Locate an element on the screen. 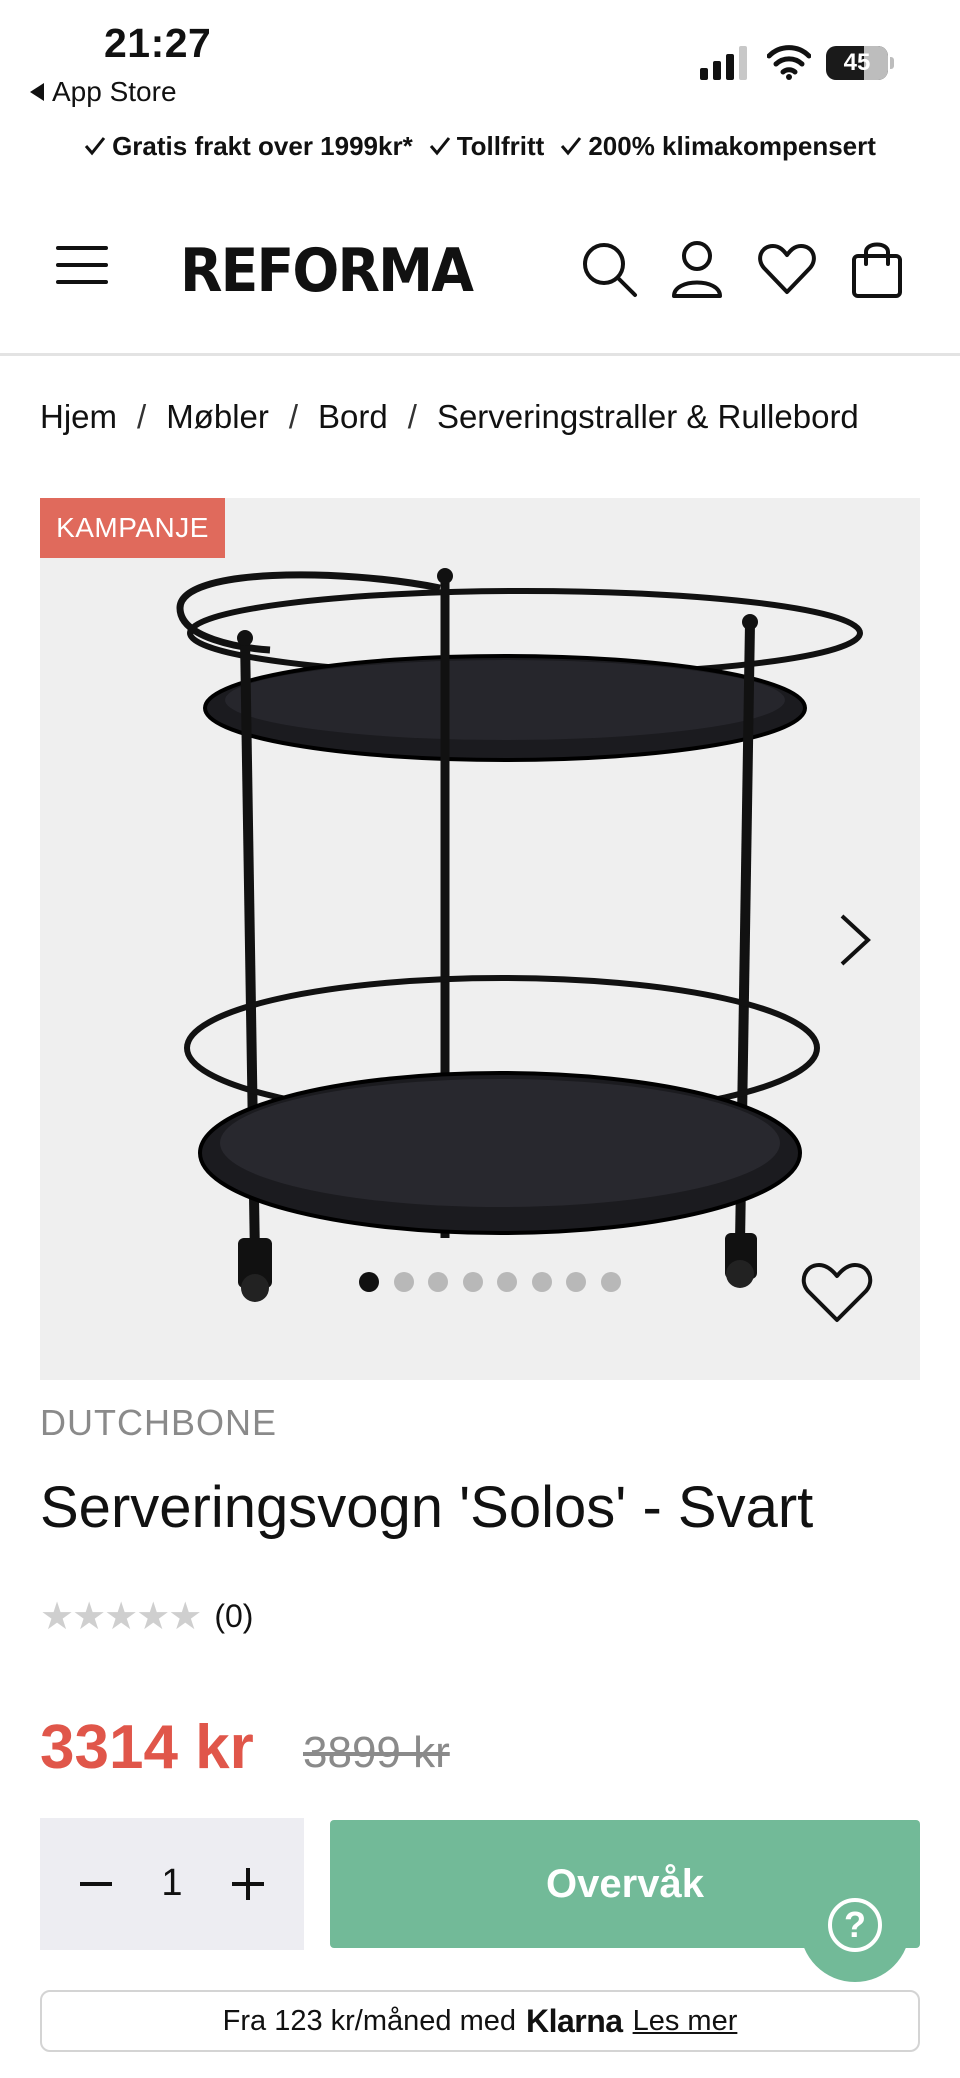 This screenshot has width=960, height=2078. help-button: ? is located at coordinates (855, 1927).